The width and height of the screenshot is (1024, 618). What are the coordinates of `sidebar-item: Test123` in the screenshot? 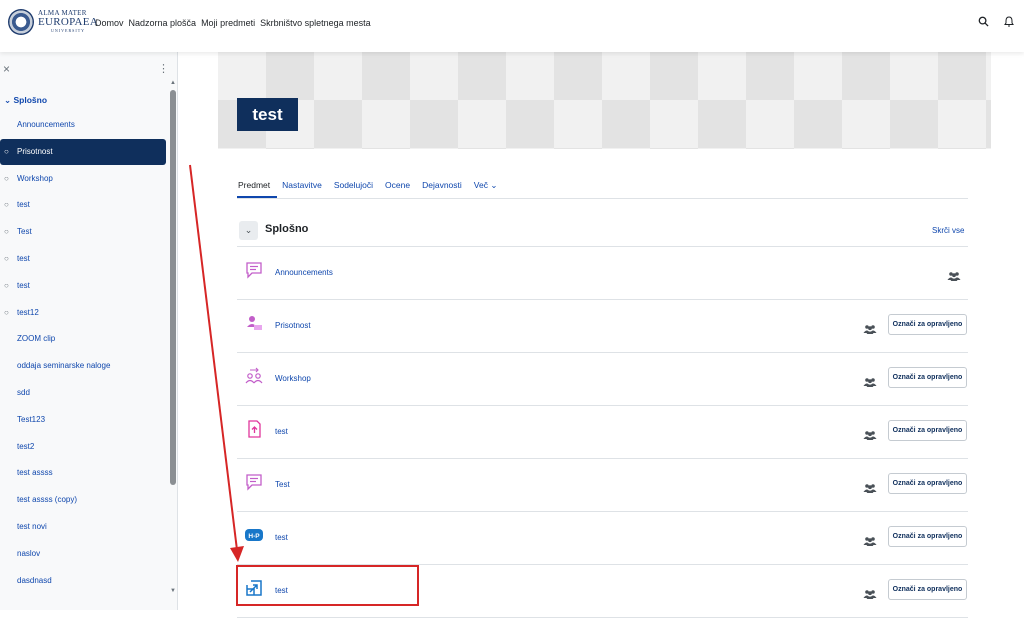 It's located at (83, 420).